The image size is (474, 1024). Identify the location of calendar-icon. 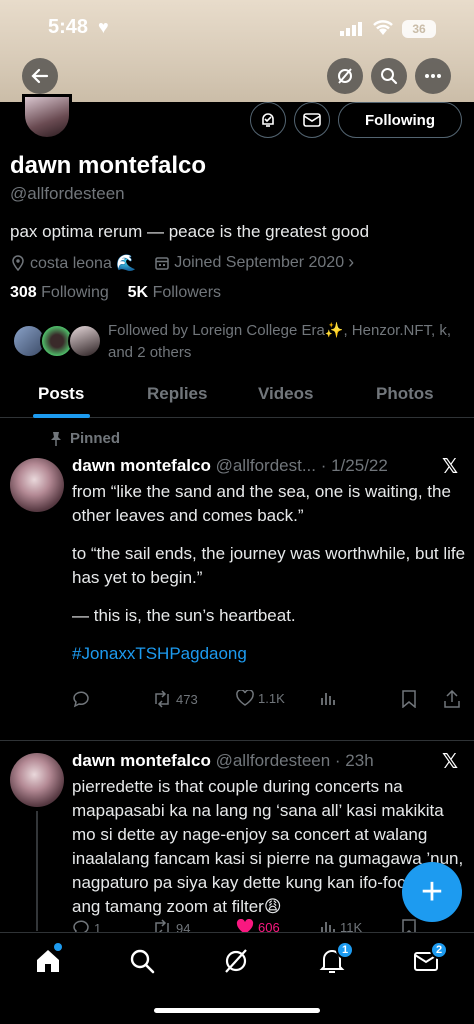
(162, 263).